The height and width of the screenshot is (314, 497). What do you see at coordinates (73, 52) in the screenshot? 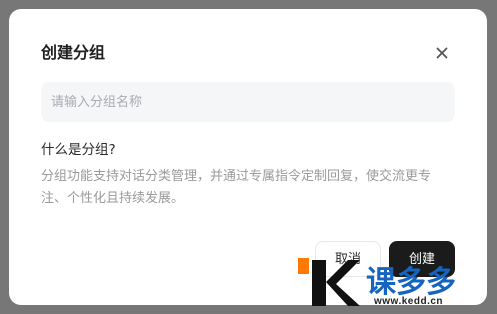
I see `dialog-title: 创建分组` at bounding box center [73, 52].